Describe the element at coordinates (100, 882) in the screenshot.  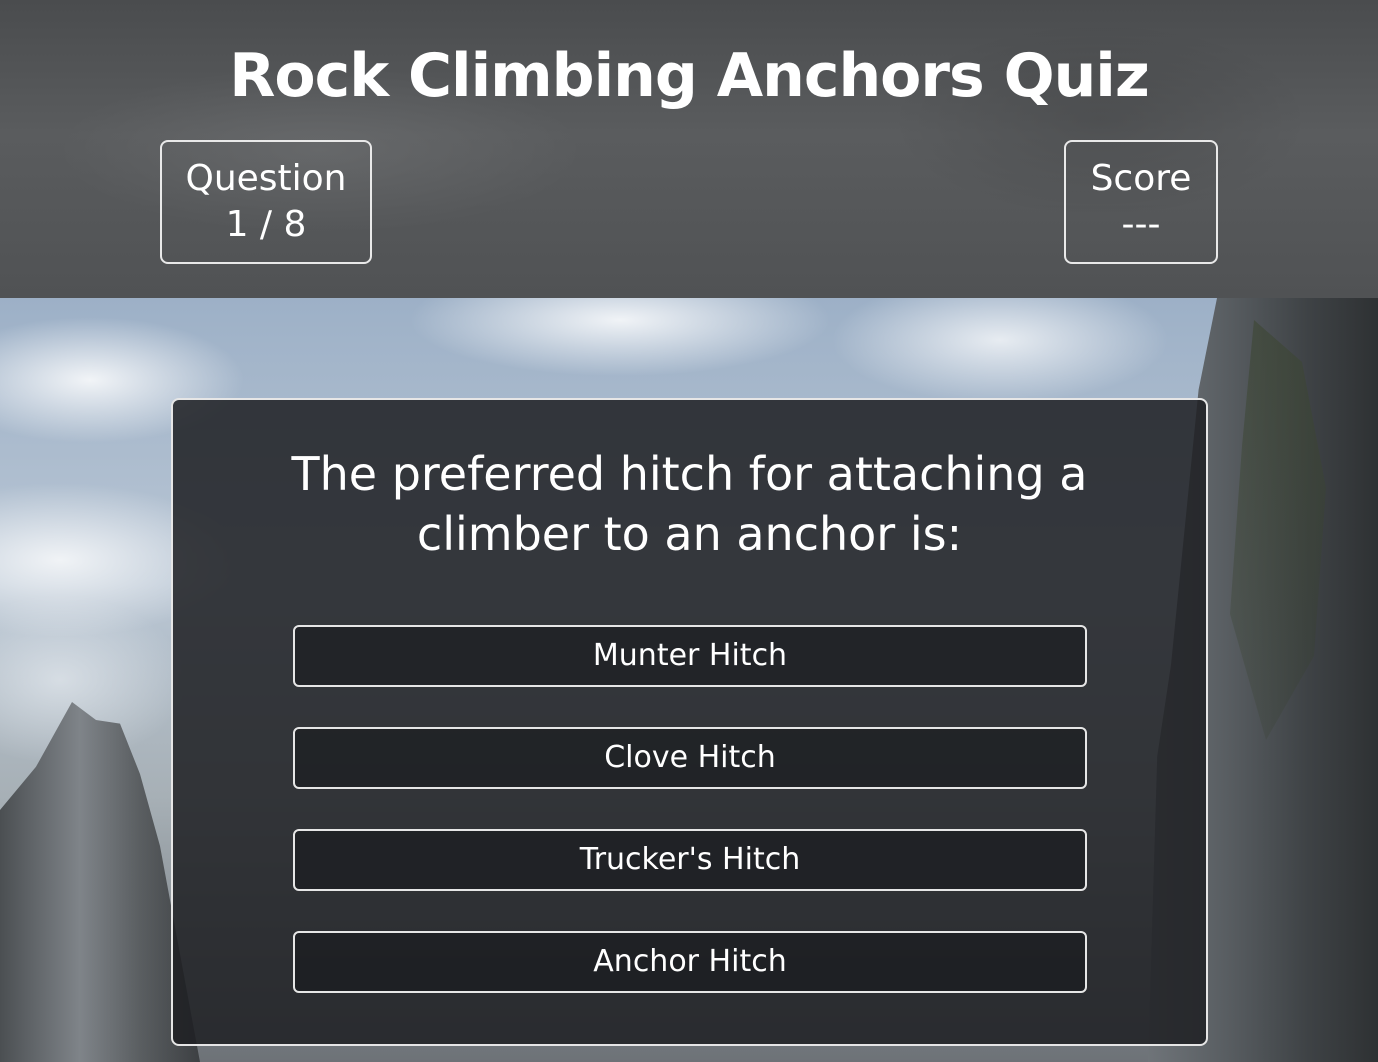
I see `background-cliff-left` at that location.